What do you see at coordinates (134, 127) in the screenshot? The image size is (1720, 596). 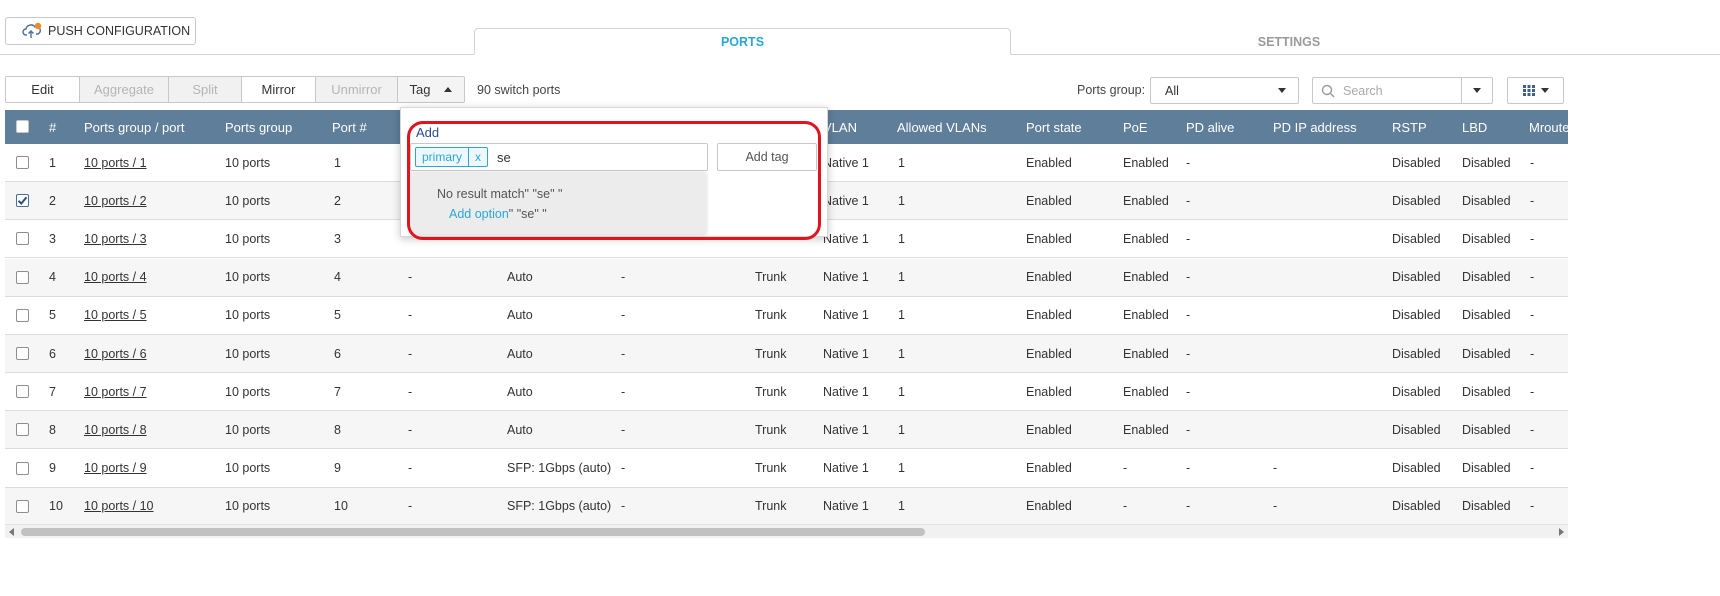 I see `col-header-port: Ports group / port` at bounding box center [134, 127].